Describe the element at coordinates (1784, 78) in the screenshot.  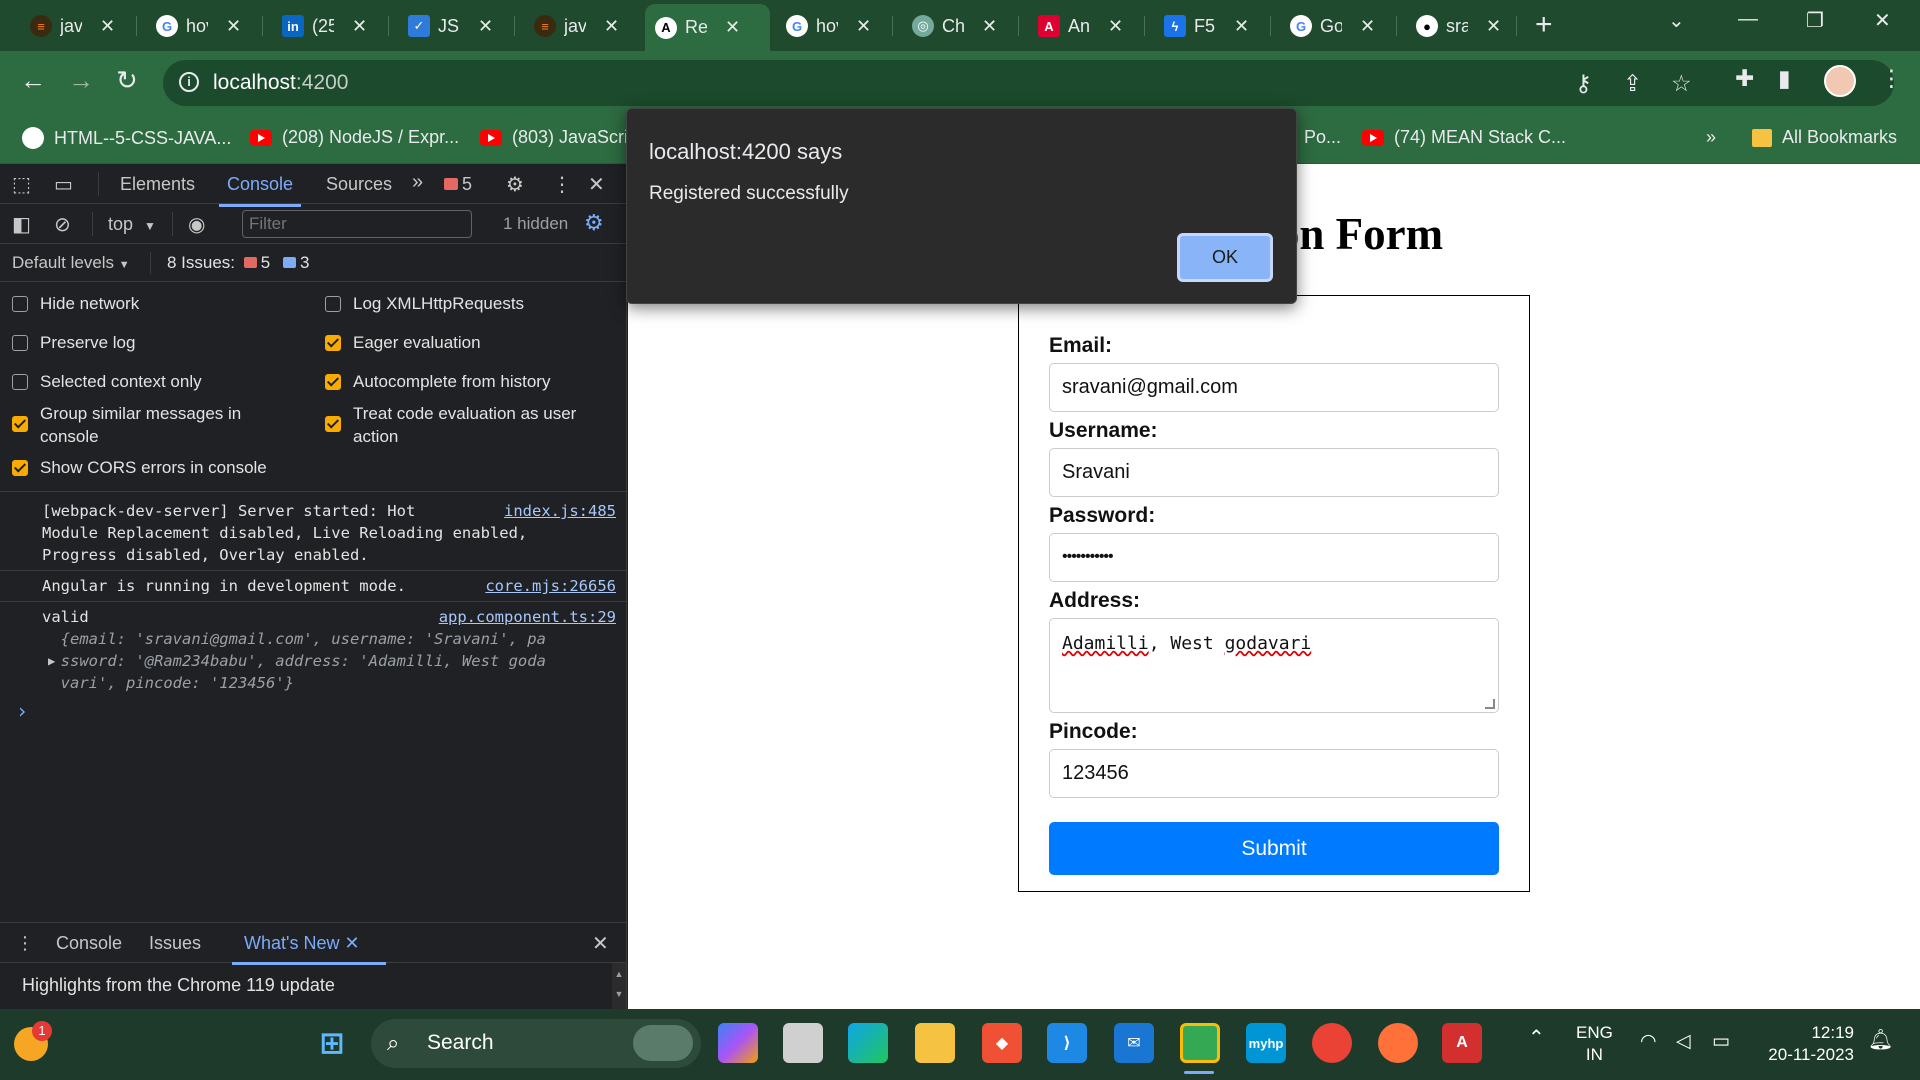
I see `side-panel-icon: ▮` at that location.